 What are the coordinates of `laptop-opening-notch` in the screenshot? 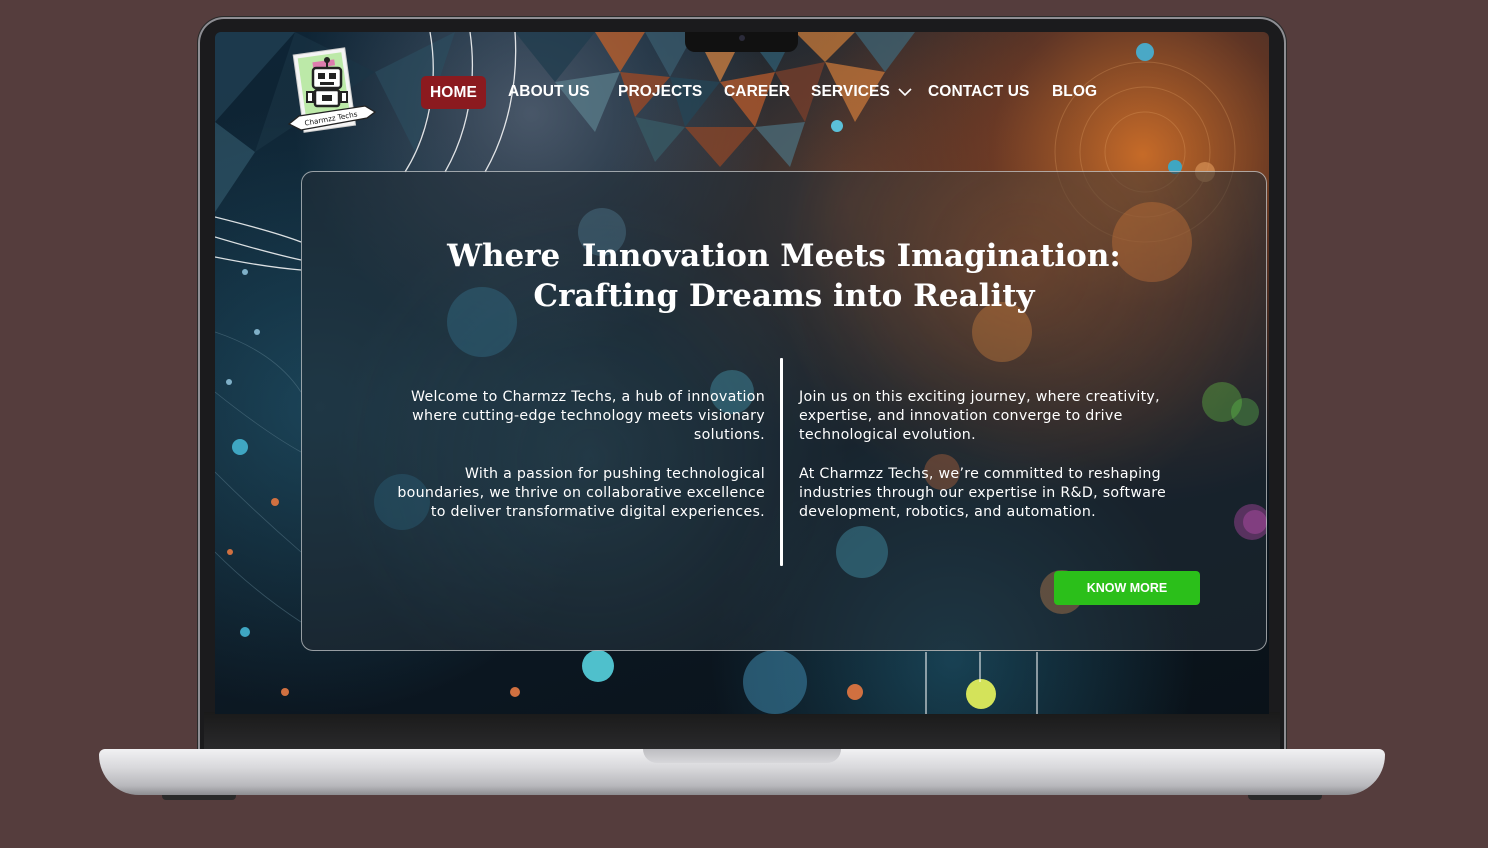 It's located at (742, 756).